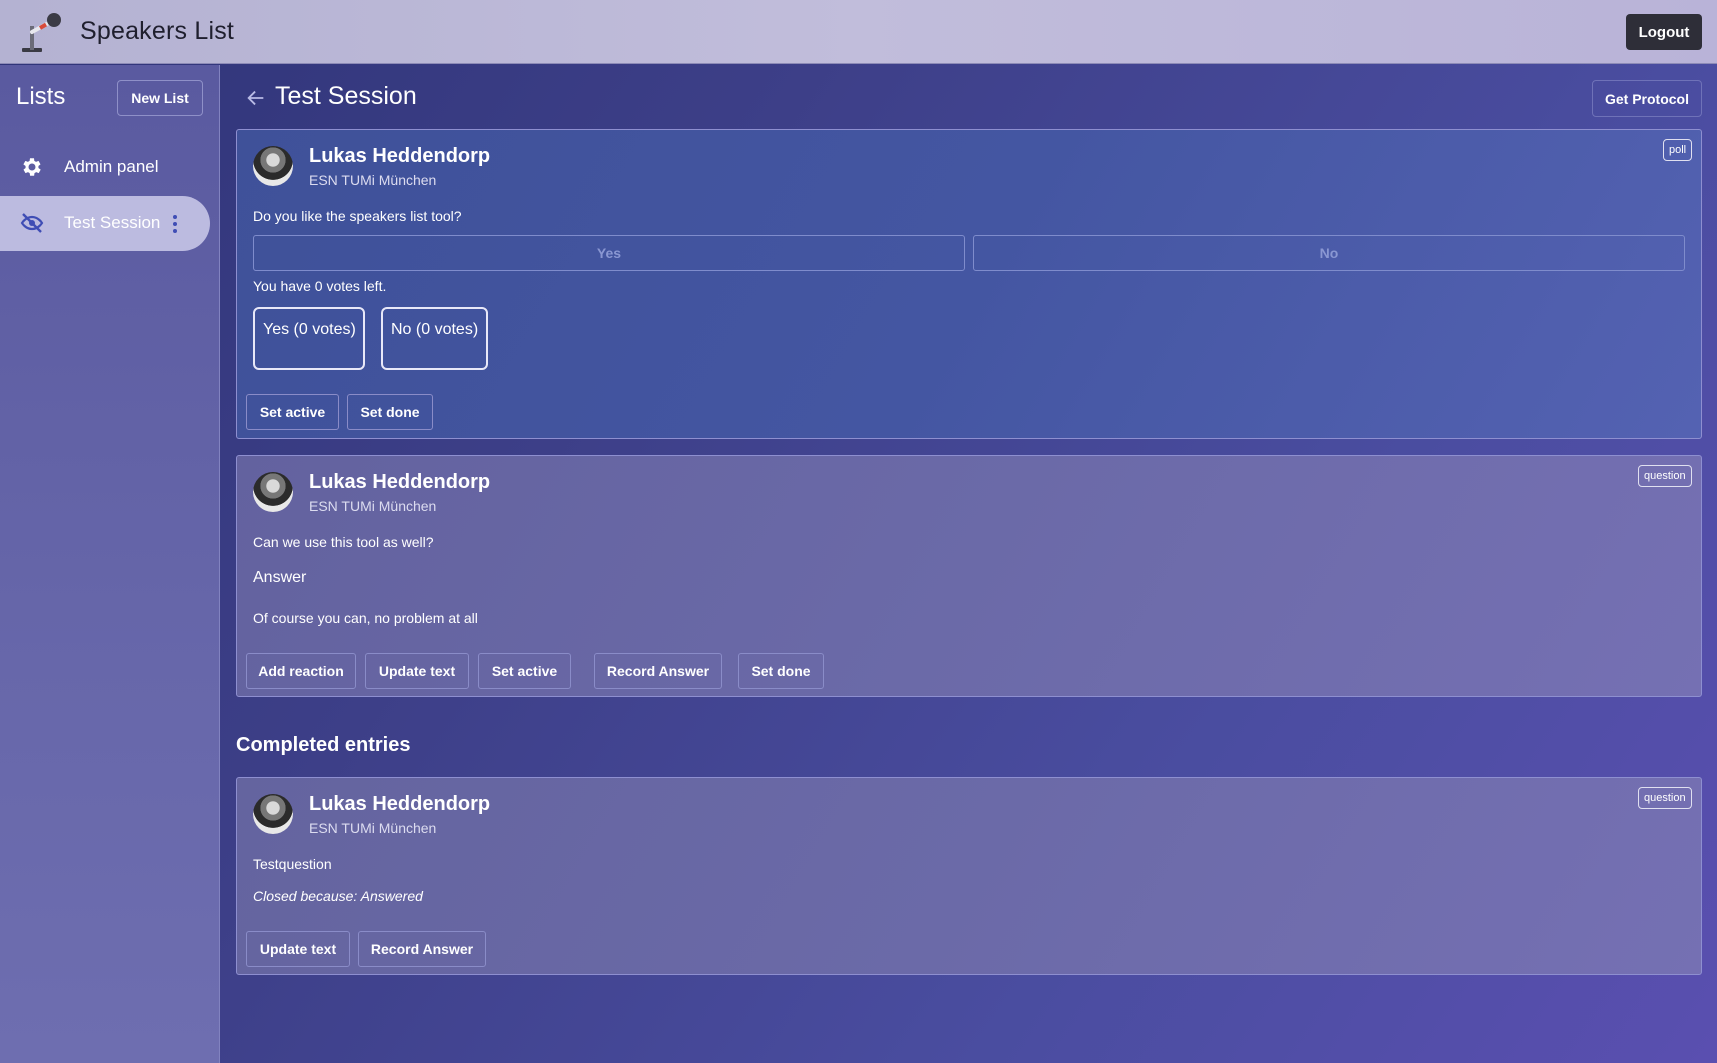 Image resolution: width=1717 pixels, height=1063 pixels. Describe the element at coordinates (157, 31) in the screenshot. I see `app-title: Speakers List` at that location.